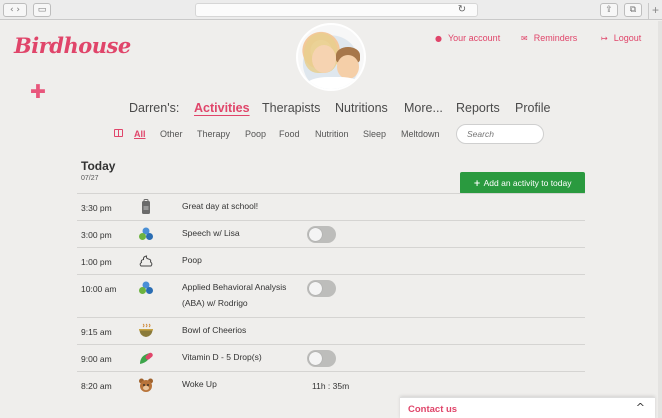  Describe the element at coordinates (433, 409) in the screenshot. I see `contact-us-label: Contact us` at that location.